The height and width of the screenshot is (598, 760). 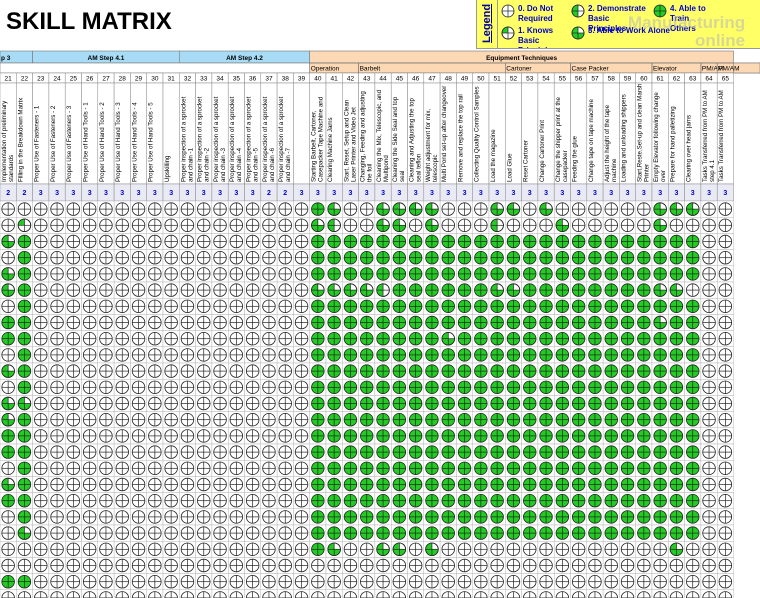 What do you see at coordinates (449, 79) in the screenshot?
I see `column-number: 48` at bounding box center [449, 79].